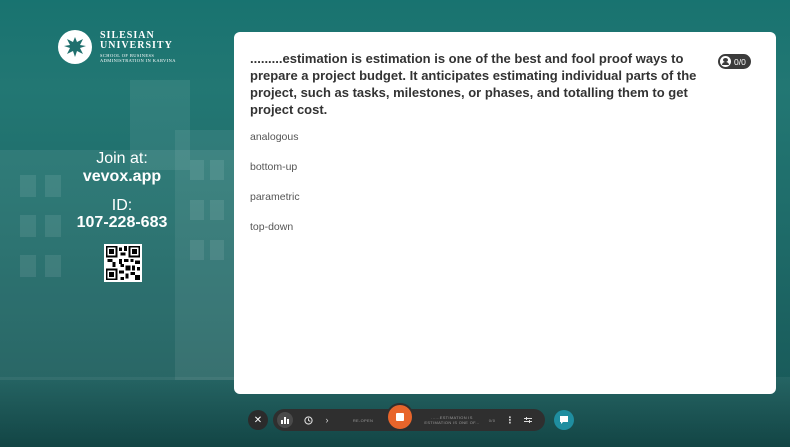 The height and width of the screenshot is (447, 790). I want to click on bar-chart-icon, so click(285, 420).